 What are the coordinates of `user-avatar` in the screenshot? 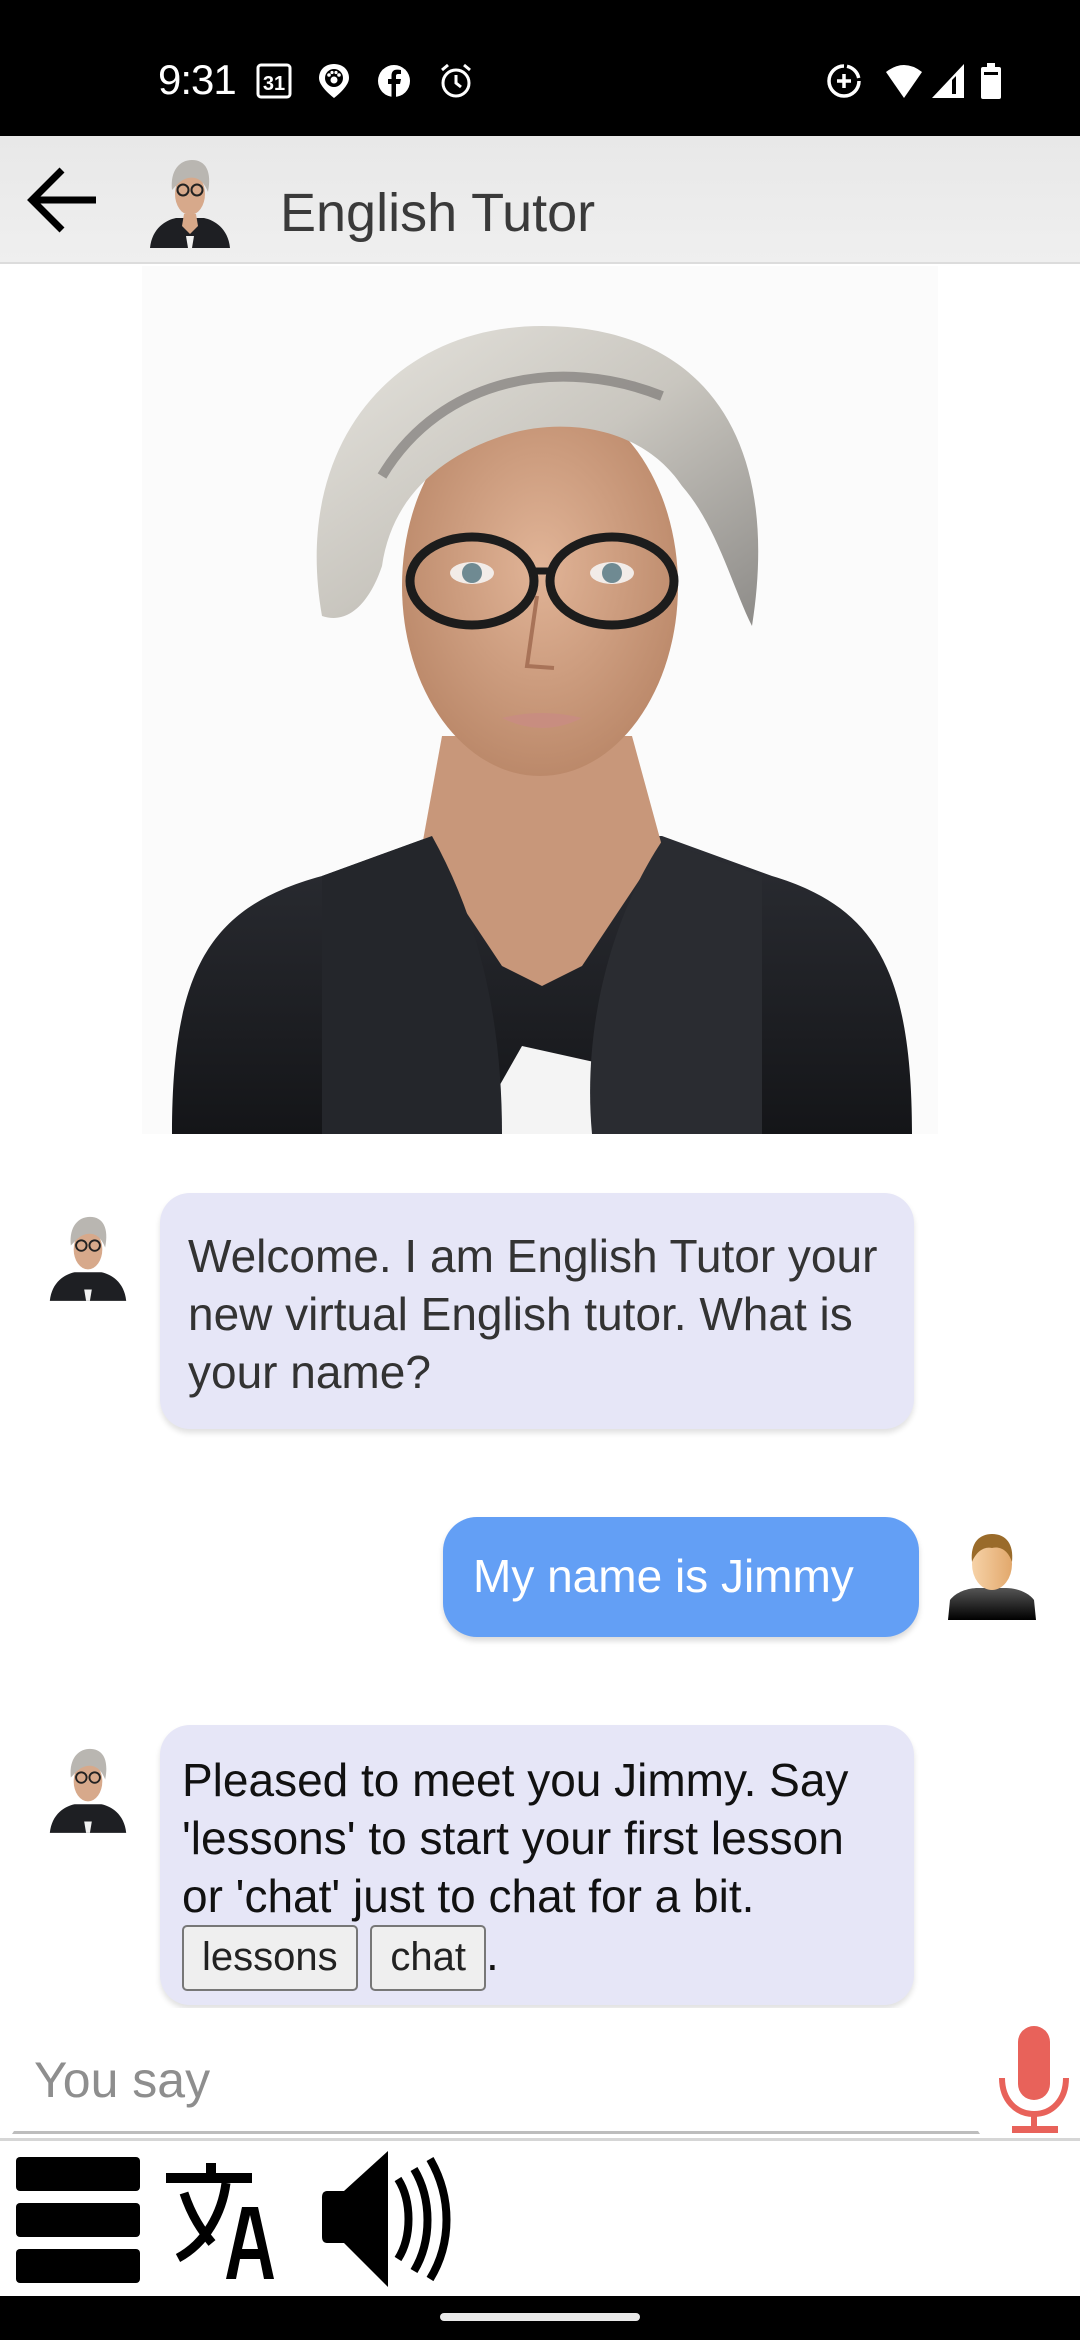 It's located at (992, 1577).